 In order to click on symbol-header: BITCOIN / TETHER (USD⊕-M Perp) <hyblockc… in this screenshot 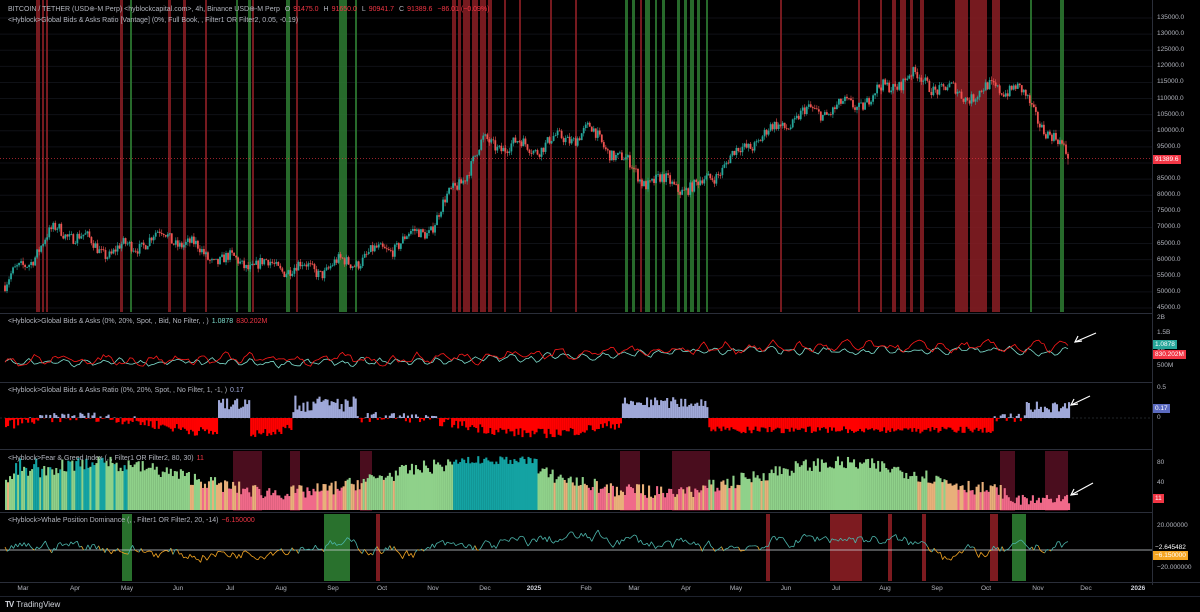, I will do `click(250, 9)`.